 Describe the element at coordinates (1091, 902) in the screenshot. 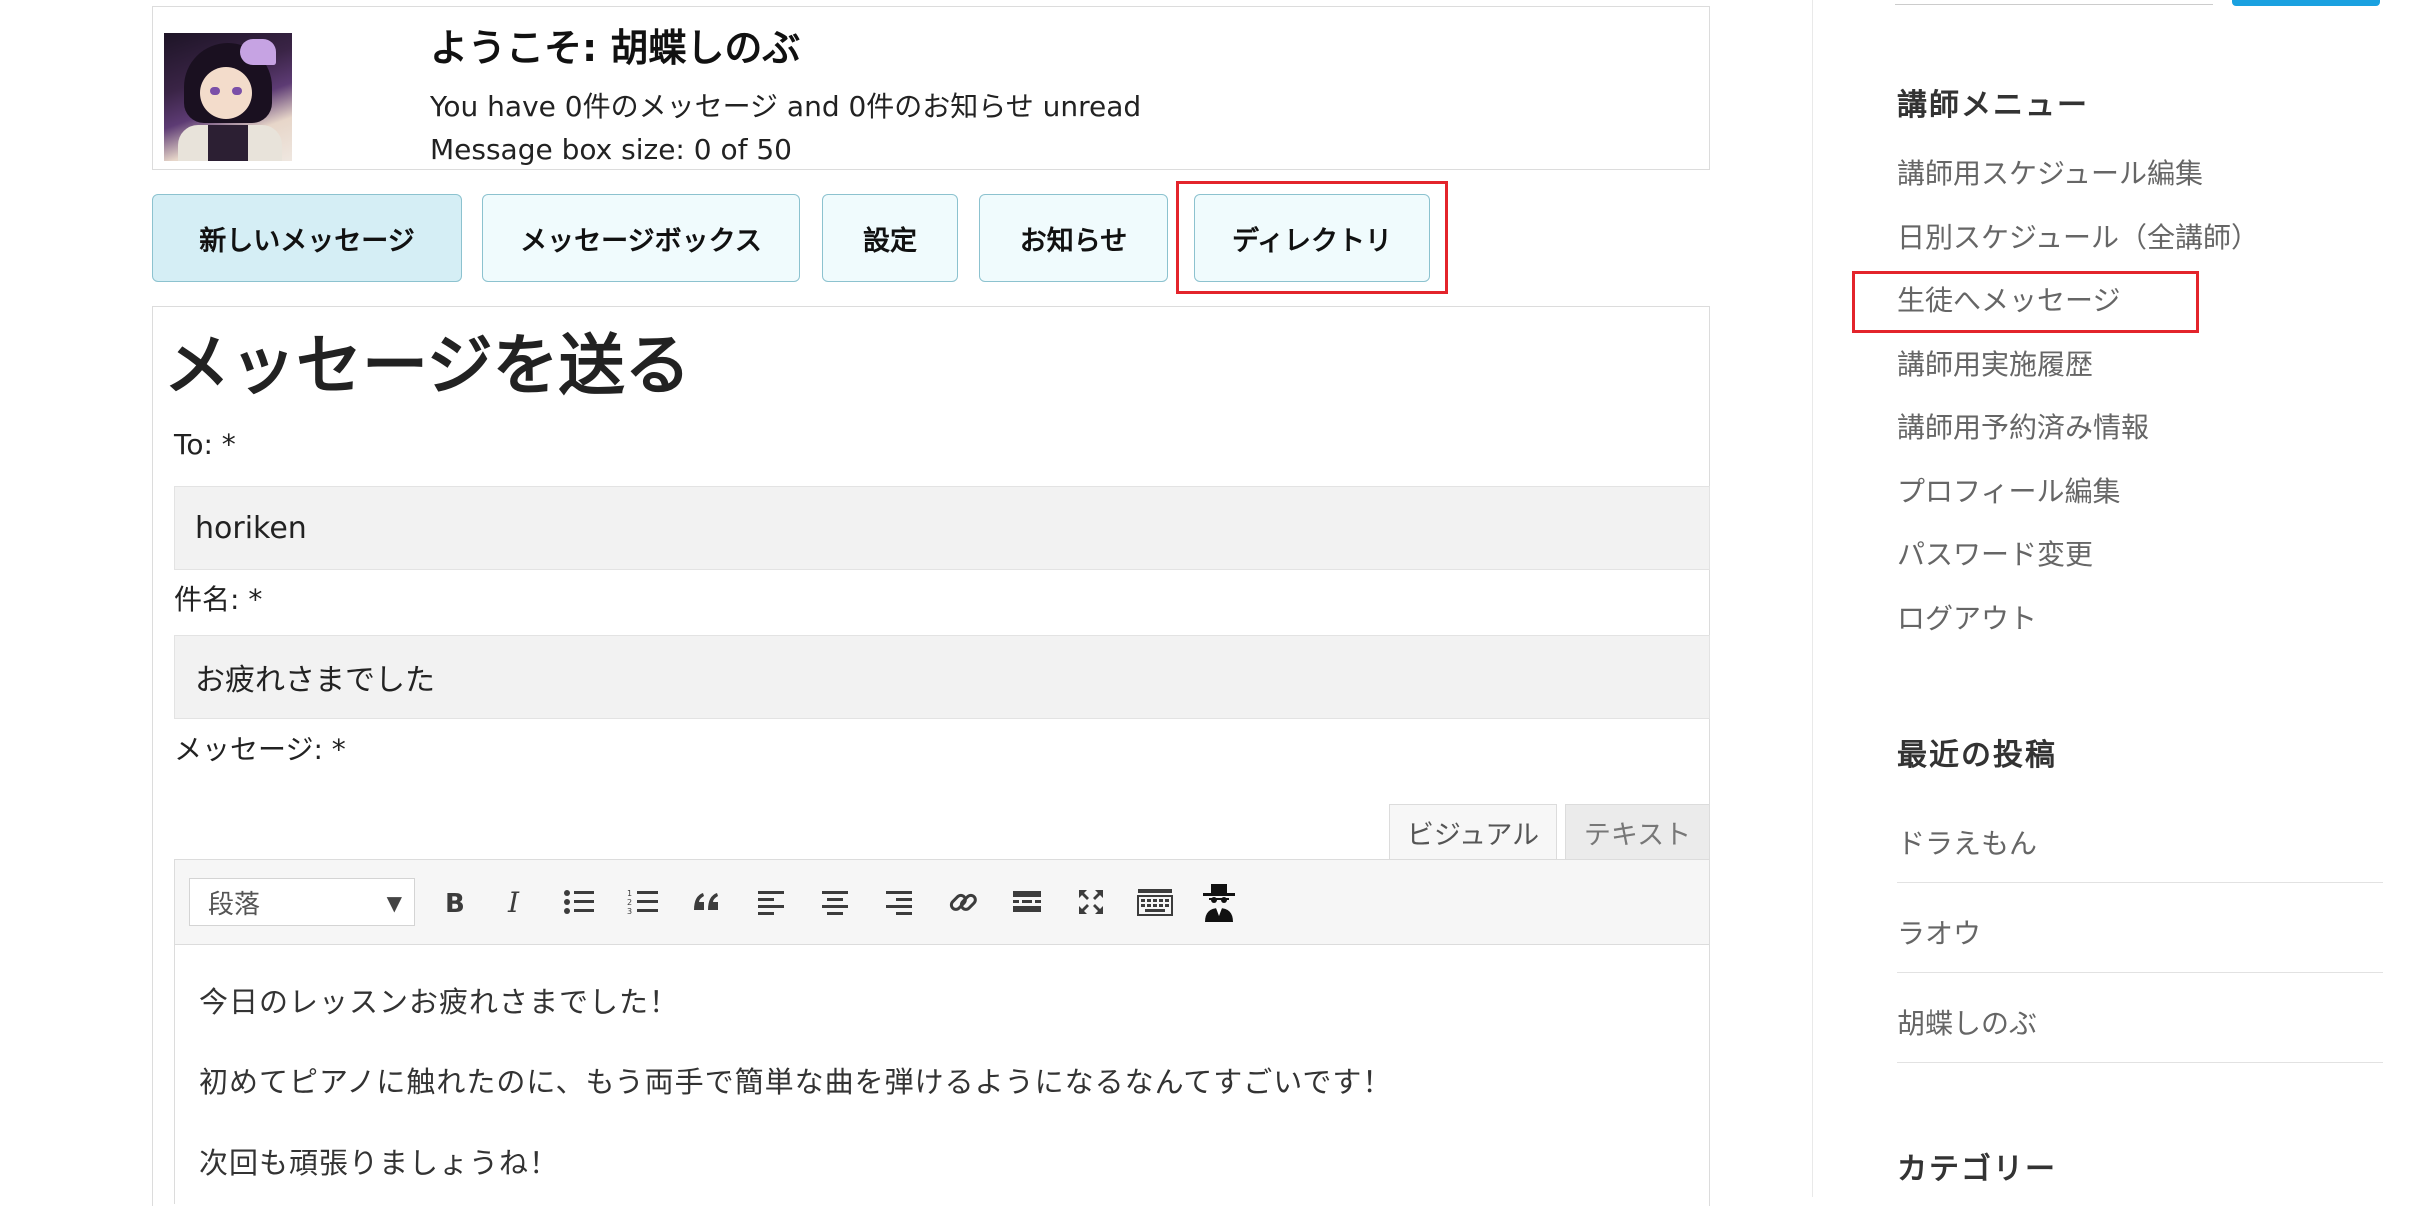

I see `fullscreen-icon` at that location.